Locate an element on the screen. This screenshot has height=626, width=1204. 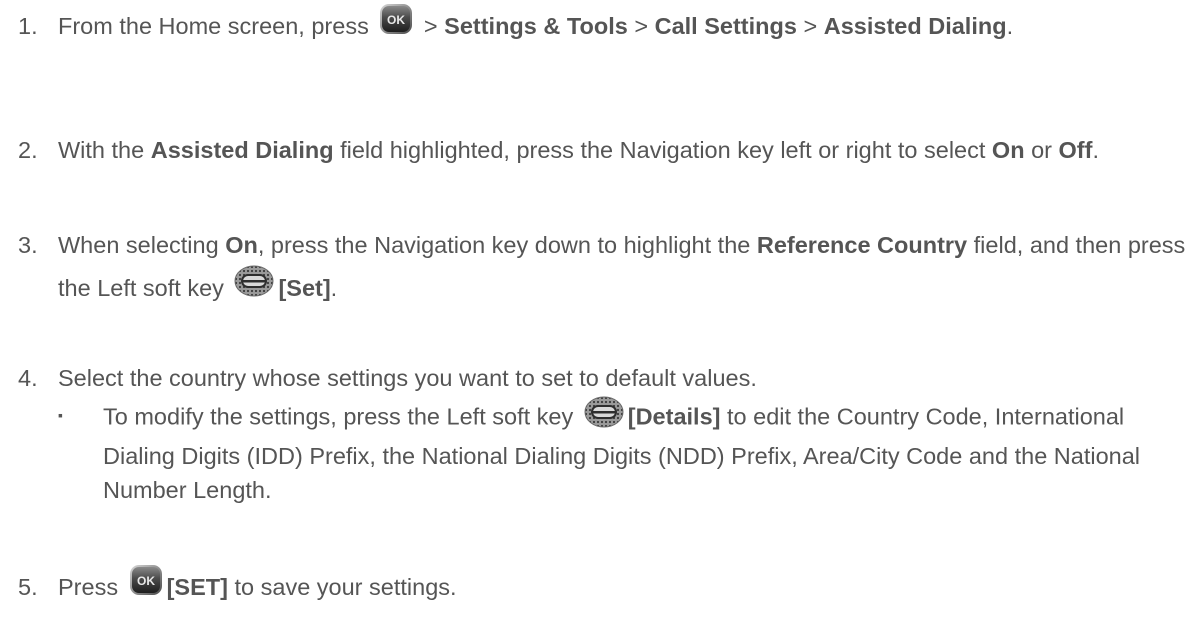
step-number: 5. is located at coordinates (28, 587).